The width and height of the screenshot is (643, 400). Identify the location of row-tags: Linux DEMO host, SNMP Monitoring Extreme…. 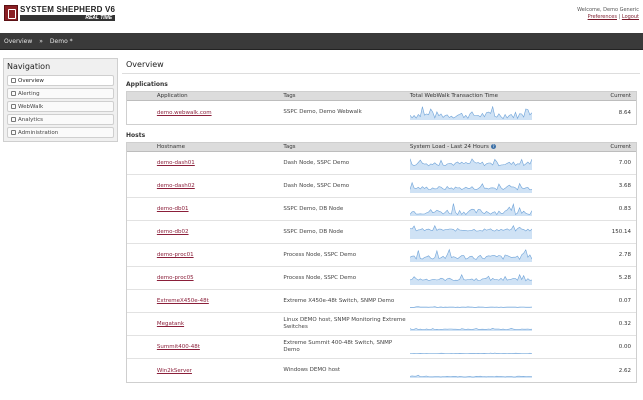
(344, 323).